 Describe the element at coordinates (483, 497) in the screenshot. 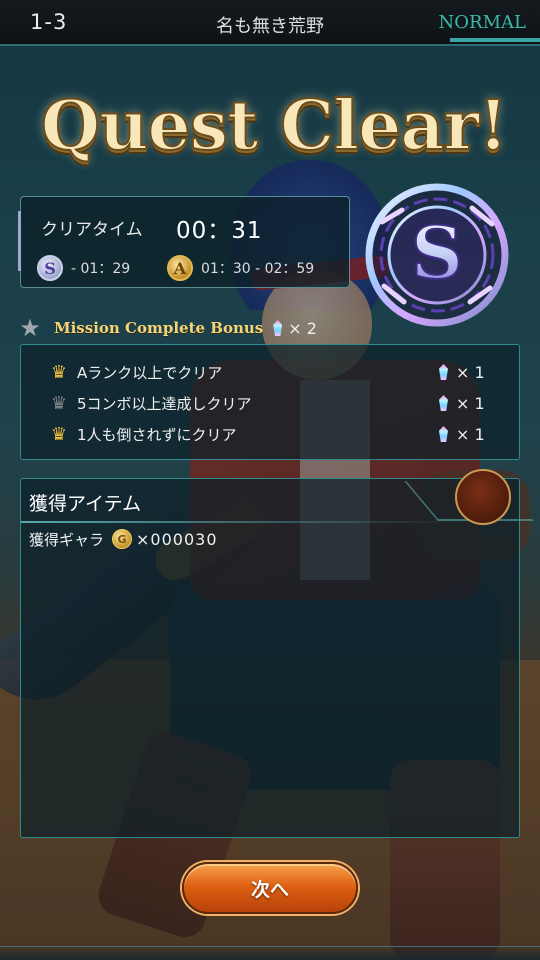

I see `item-orb-icon` at that location.